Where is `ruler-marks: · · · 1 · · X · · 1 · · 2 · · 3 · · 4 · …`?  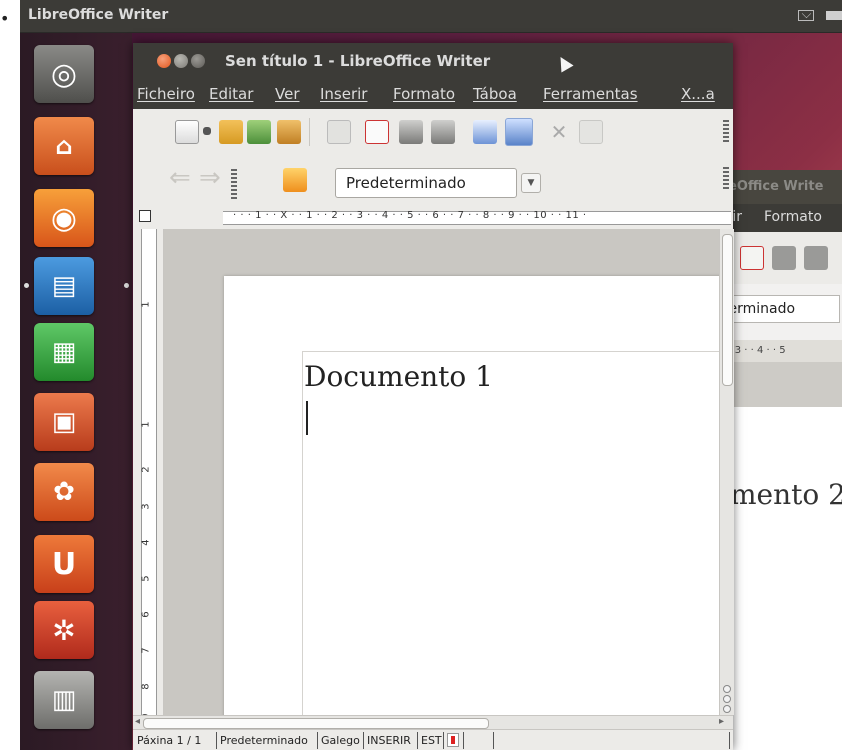
ruler-marks: · · · 1 · · X · · 1 · · 2 · · 3 · · 4 · … is located at coordinates (410, 215).